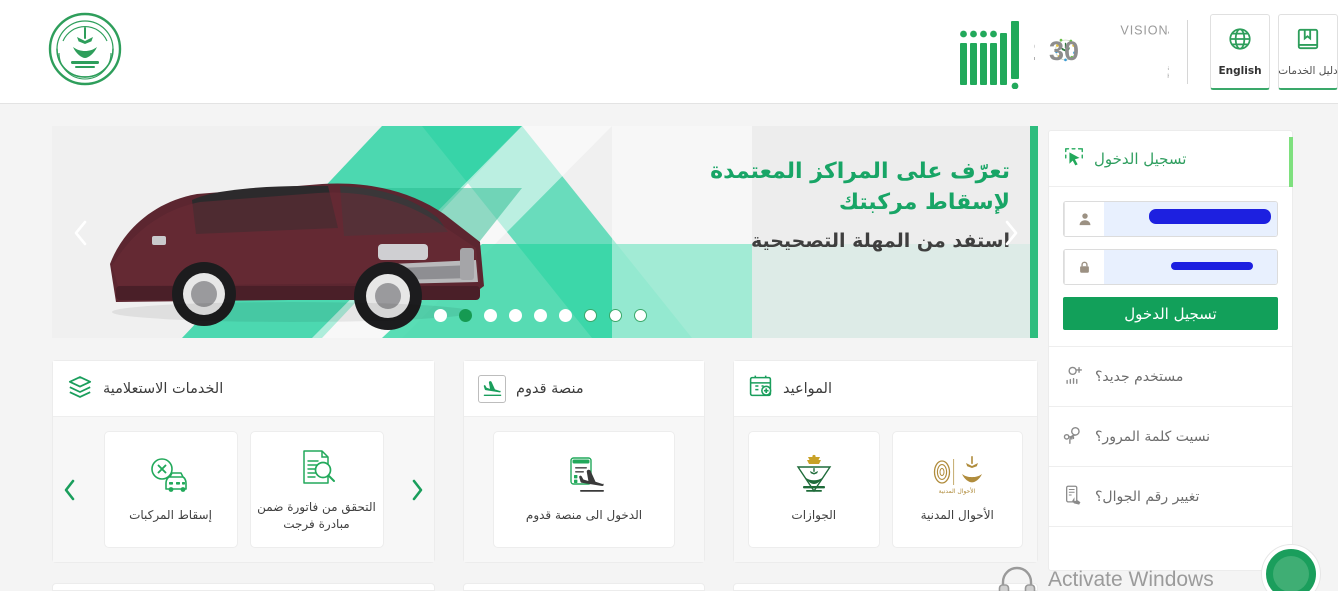 This screenshot has height=591, width=1338. What do you see at coordinates (1011, 233) in the screenshot?
I see `hero-next-arrow` at bounding box center [1011, 233].